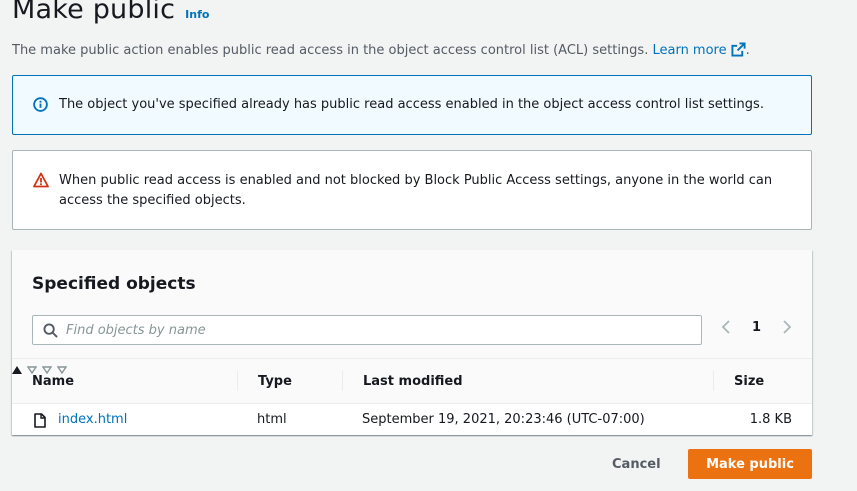 The image size is (857, 491). I want to click on file-icon, so click(40, 420).